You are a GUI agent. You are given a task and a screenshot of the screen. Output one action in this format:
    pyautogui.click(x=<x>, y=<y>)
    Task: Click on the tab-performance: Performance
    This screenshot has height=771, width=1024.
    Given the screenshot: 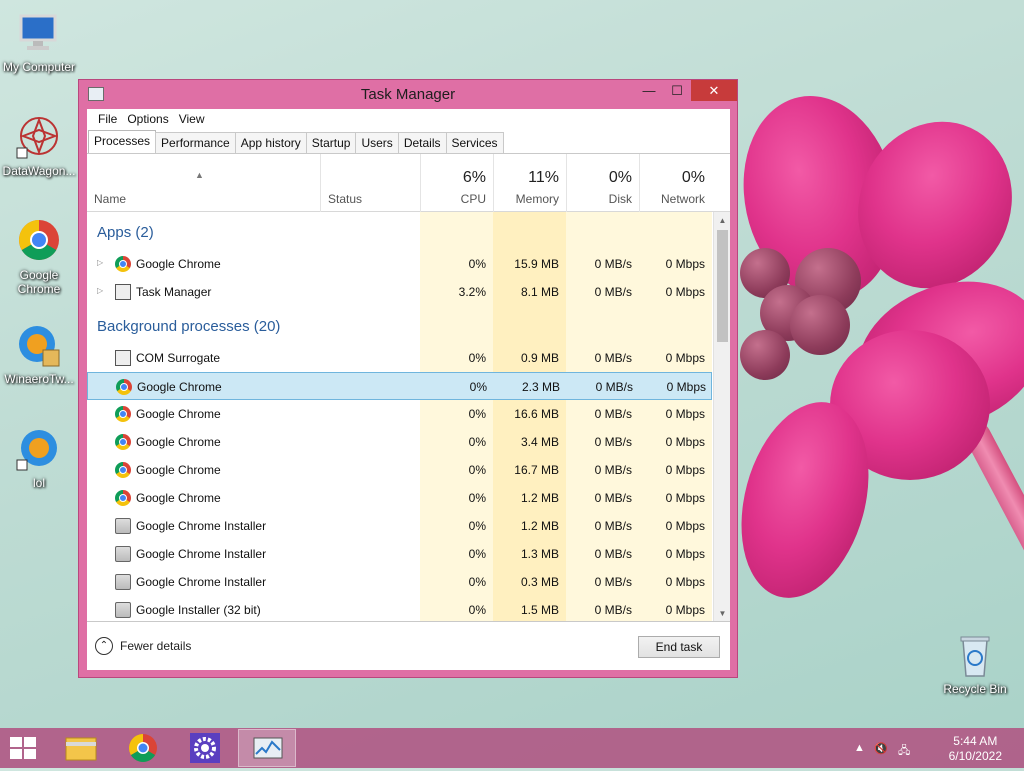 What is the action you would take?
    pyautogui.click(x=195, y=142)
    